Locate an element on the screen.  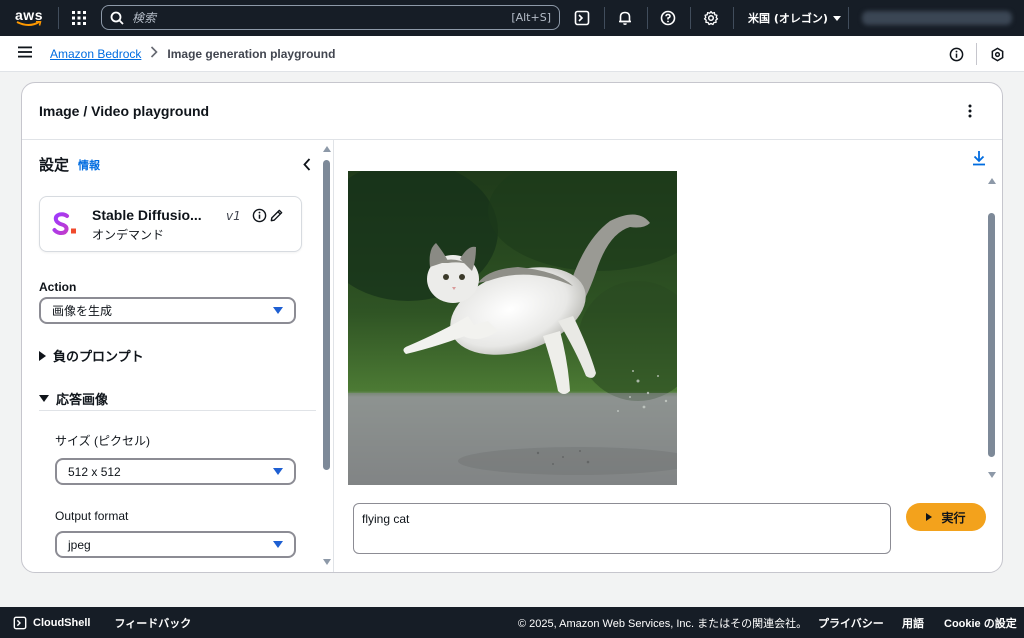
footer-cookie-link: Cookie の設定 is located at coordinates (980, 623).